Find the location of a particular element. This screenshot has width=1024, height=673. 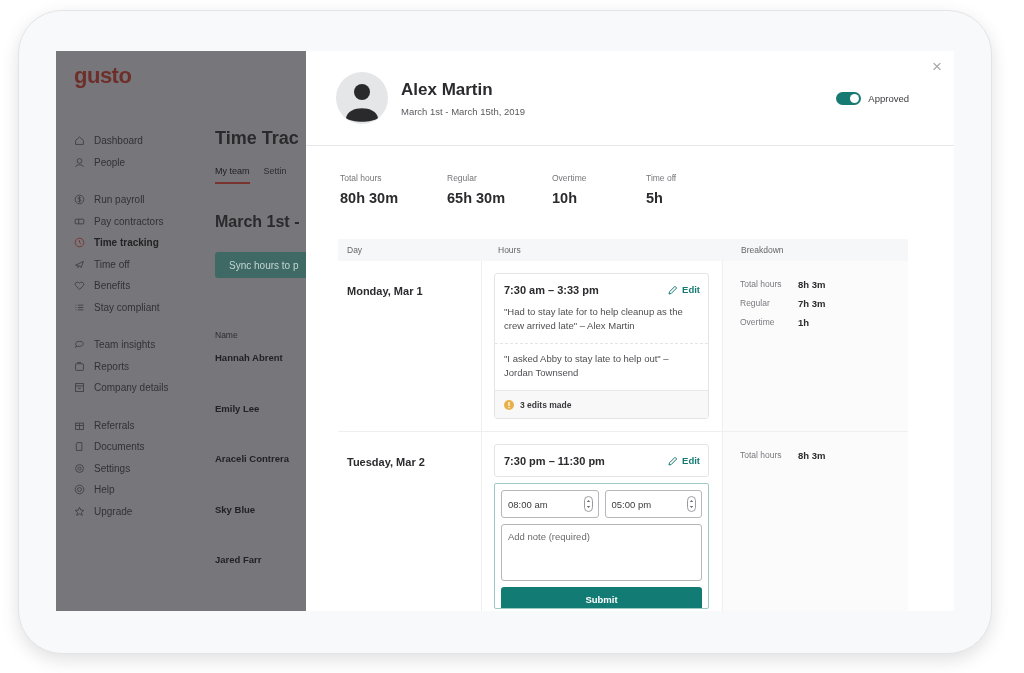

gear-icon is located at coordinates (79, 468).